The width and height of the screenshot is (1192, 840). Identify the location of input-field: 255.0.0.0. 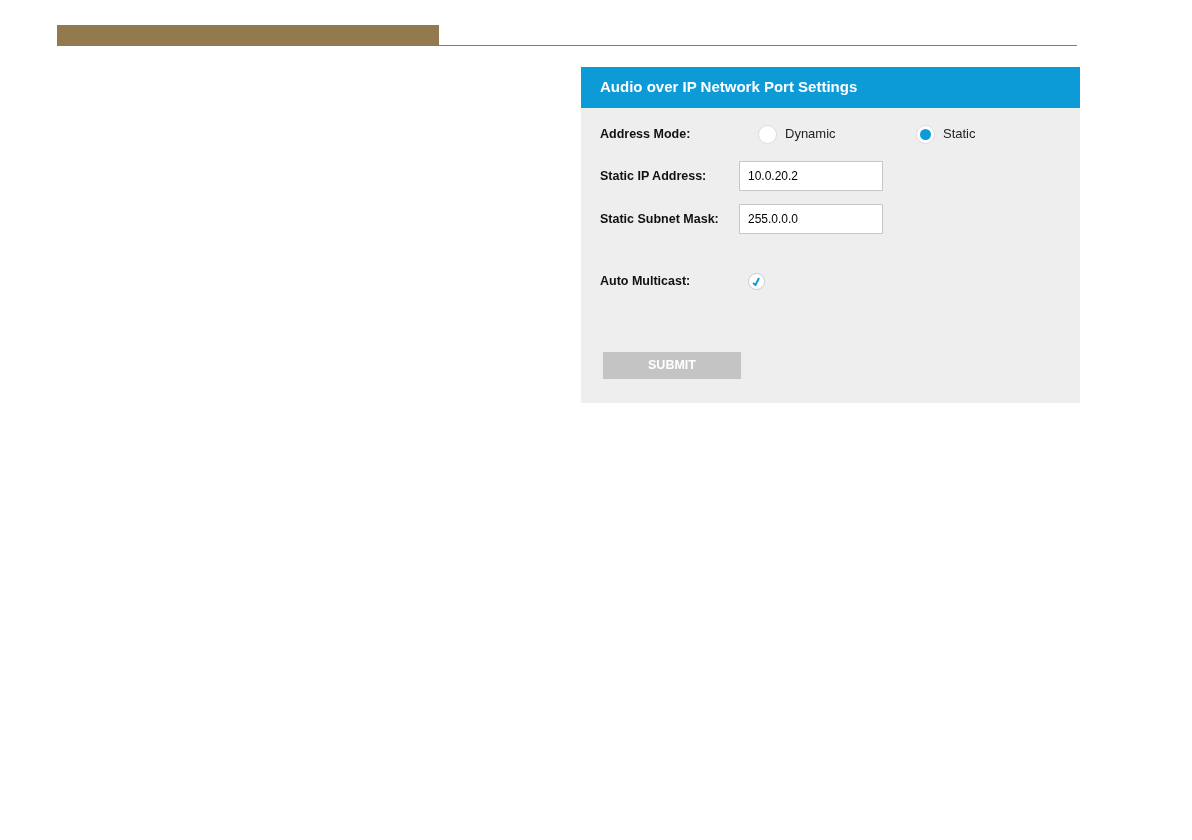
(811, 219).